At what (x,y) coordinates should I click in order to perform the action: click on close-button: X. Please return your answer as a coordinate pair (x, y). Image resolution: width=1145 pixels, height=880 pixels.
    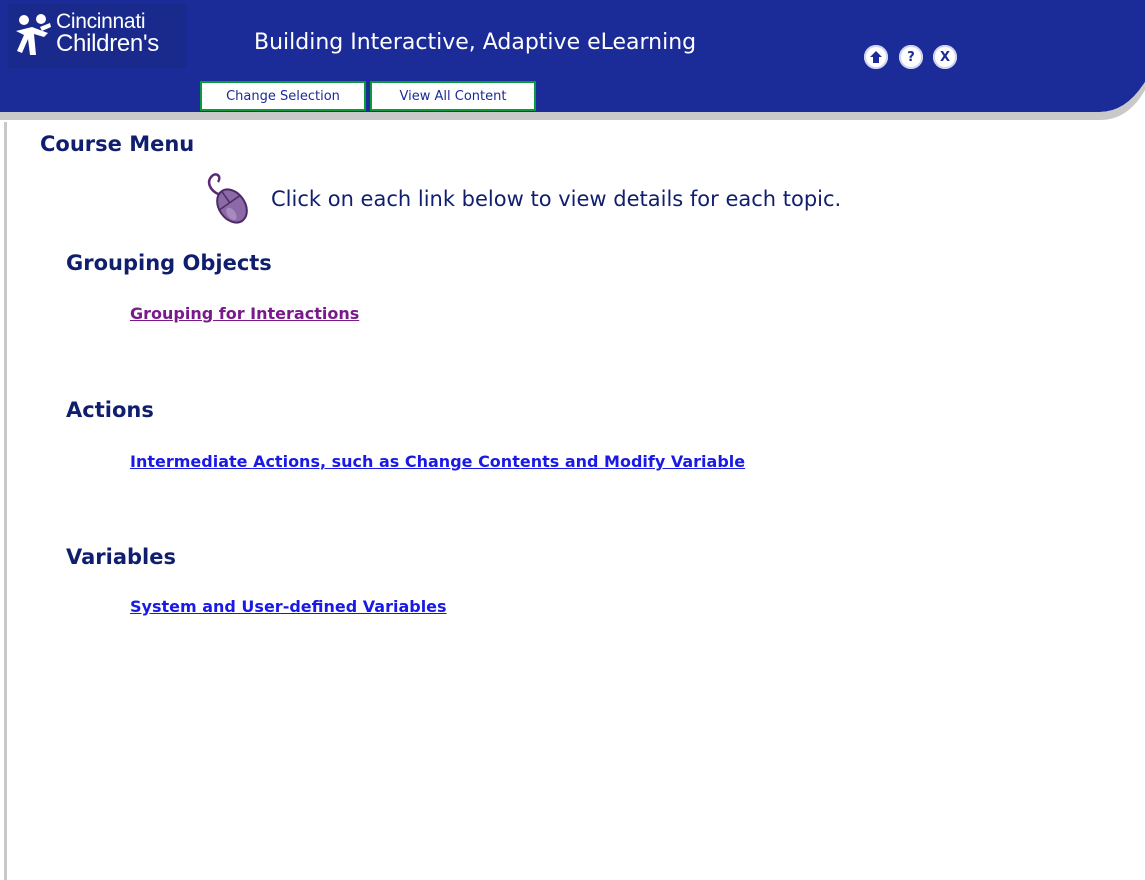
    Looking at the image, I should click on (945, 57).